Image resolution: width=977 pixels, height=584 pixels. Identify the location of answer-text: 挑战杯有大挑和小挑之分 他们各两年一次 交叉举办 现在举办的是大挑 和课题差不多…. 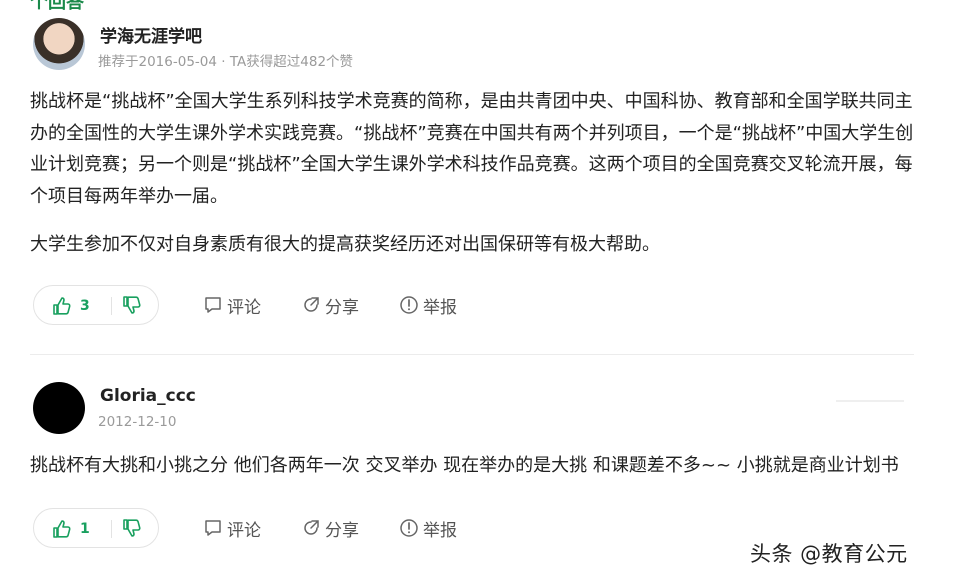
(464, 465).